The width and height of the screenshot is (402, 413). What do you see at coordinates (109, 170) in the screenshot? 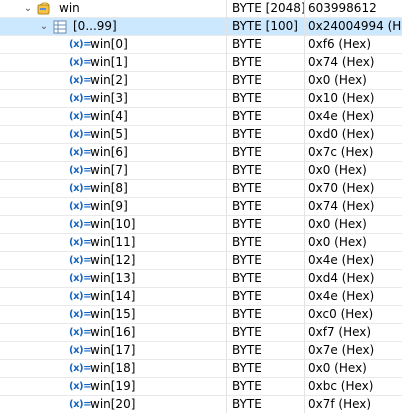
I see `element-name: win[7]` at bounding box center [109, 170].